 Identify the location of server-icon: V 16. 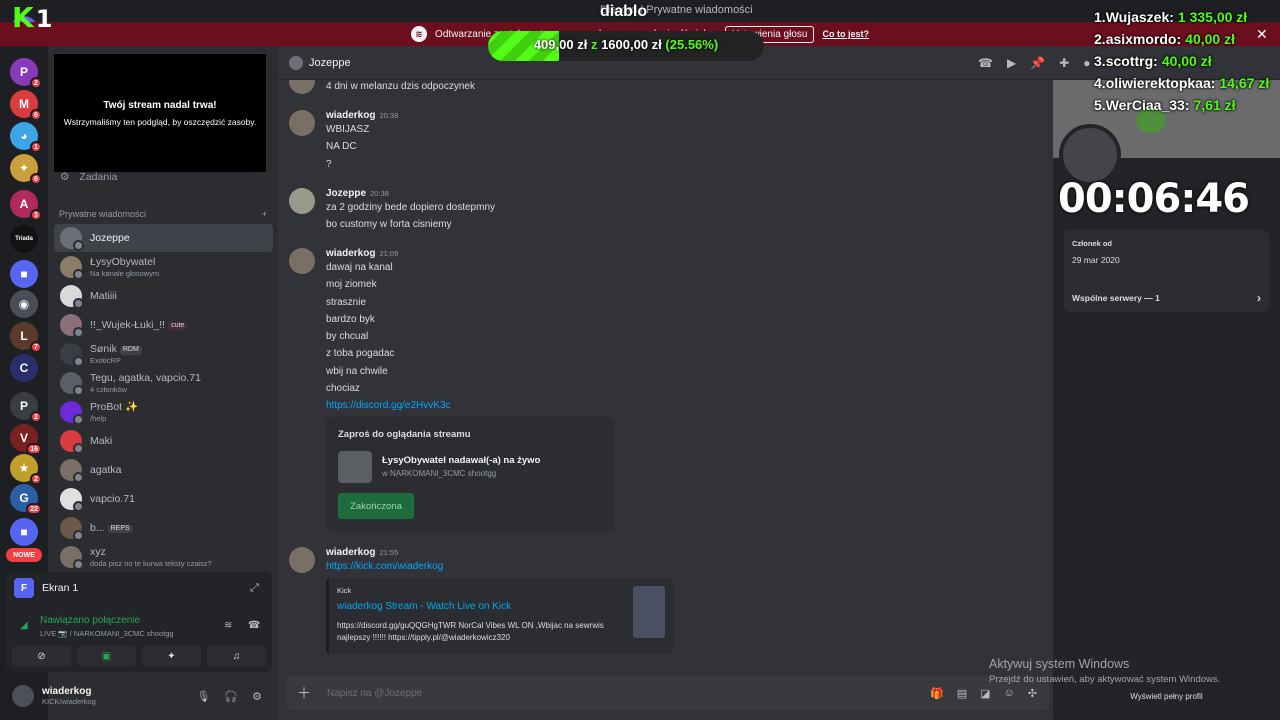
(26, 439).